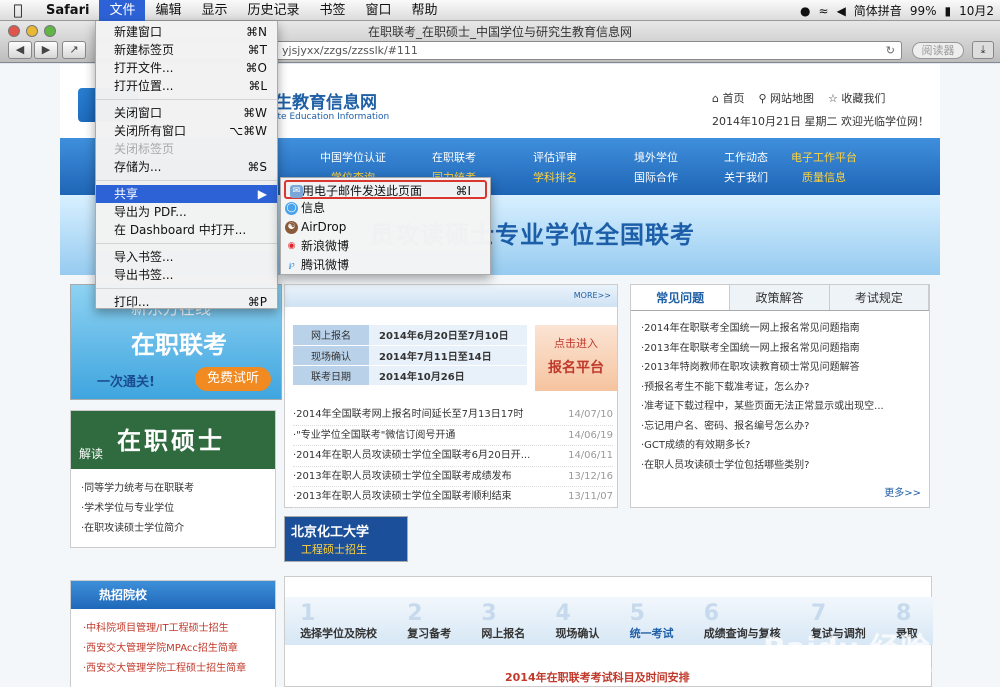 This screenshot has width=1000, height=687. I want to click on step-item: 1 选择学位及院校, so click(338, 621).